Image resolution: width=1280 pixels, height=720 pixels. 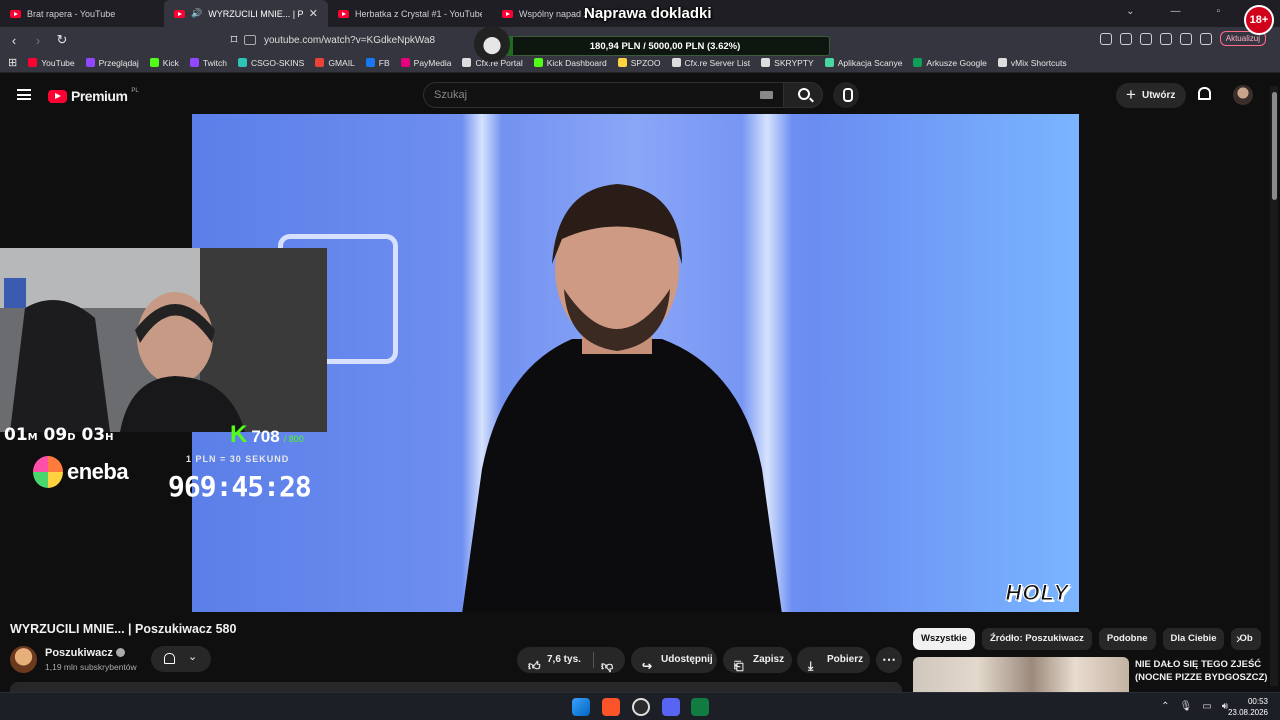 What do you see at coordinates (410, 13) in the screenshot?
I see `browser-tab: Herbatka z Crystal #1 - YouTube` at bounding box center [410, 13].